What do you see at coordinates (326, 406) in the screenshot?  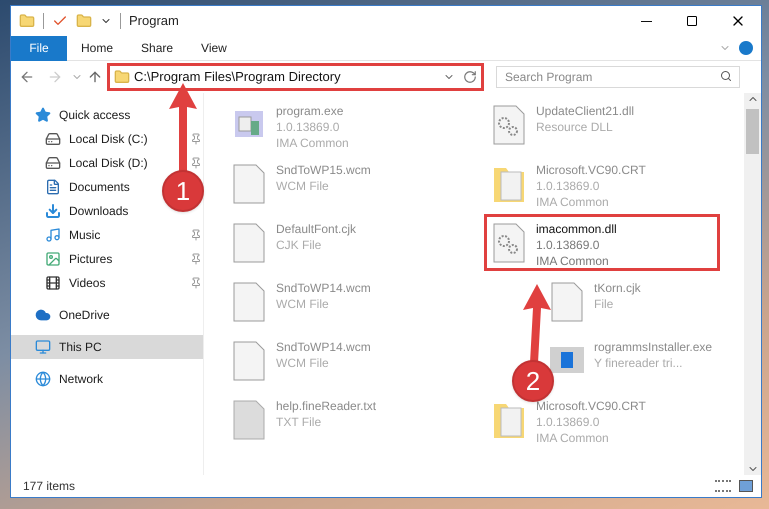 I see `file-name: help.fineReader.txt` at bounding box center [326, 406].